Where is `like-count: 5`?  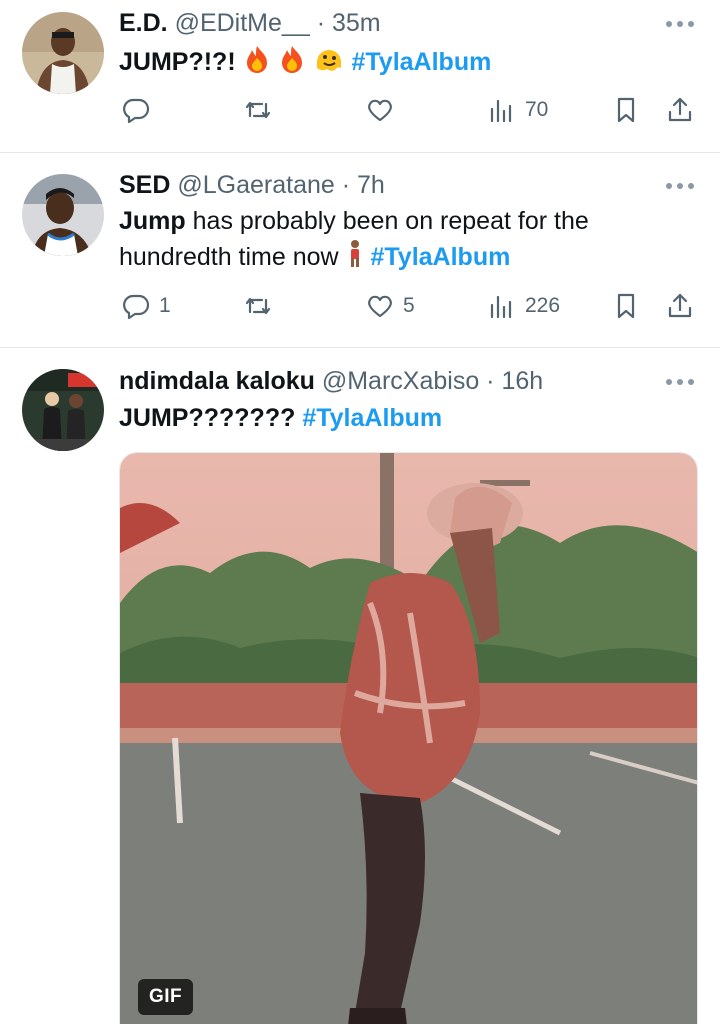
like-count: 5 is located at coordinates (409, 305).